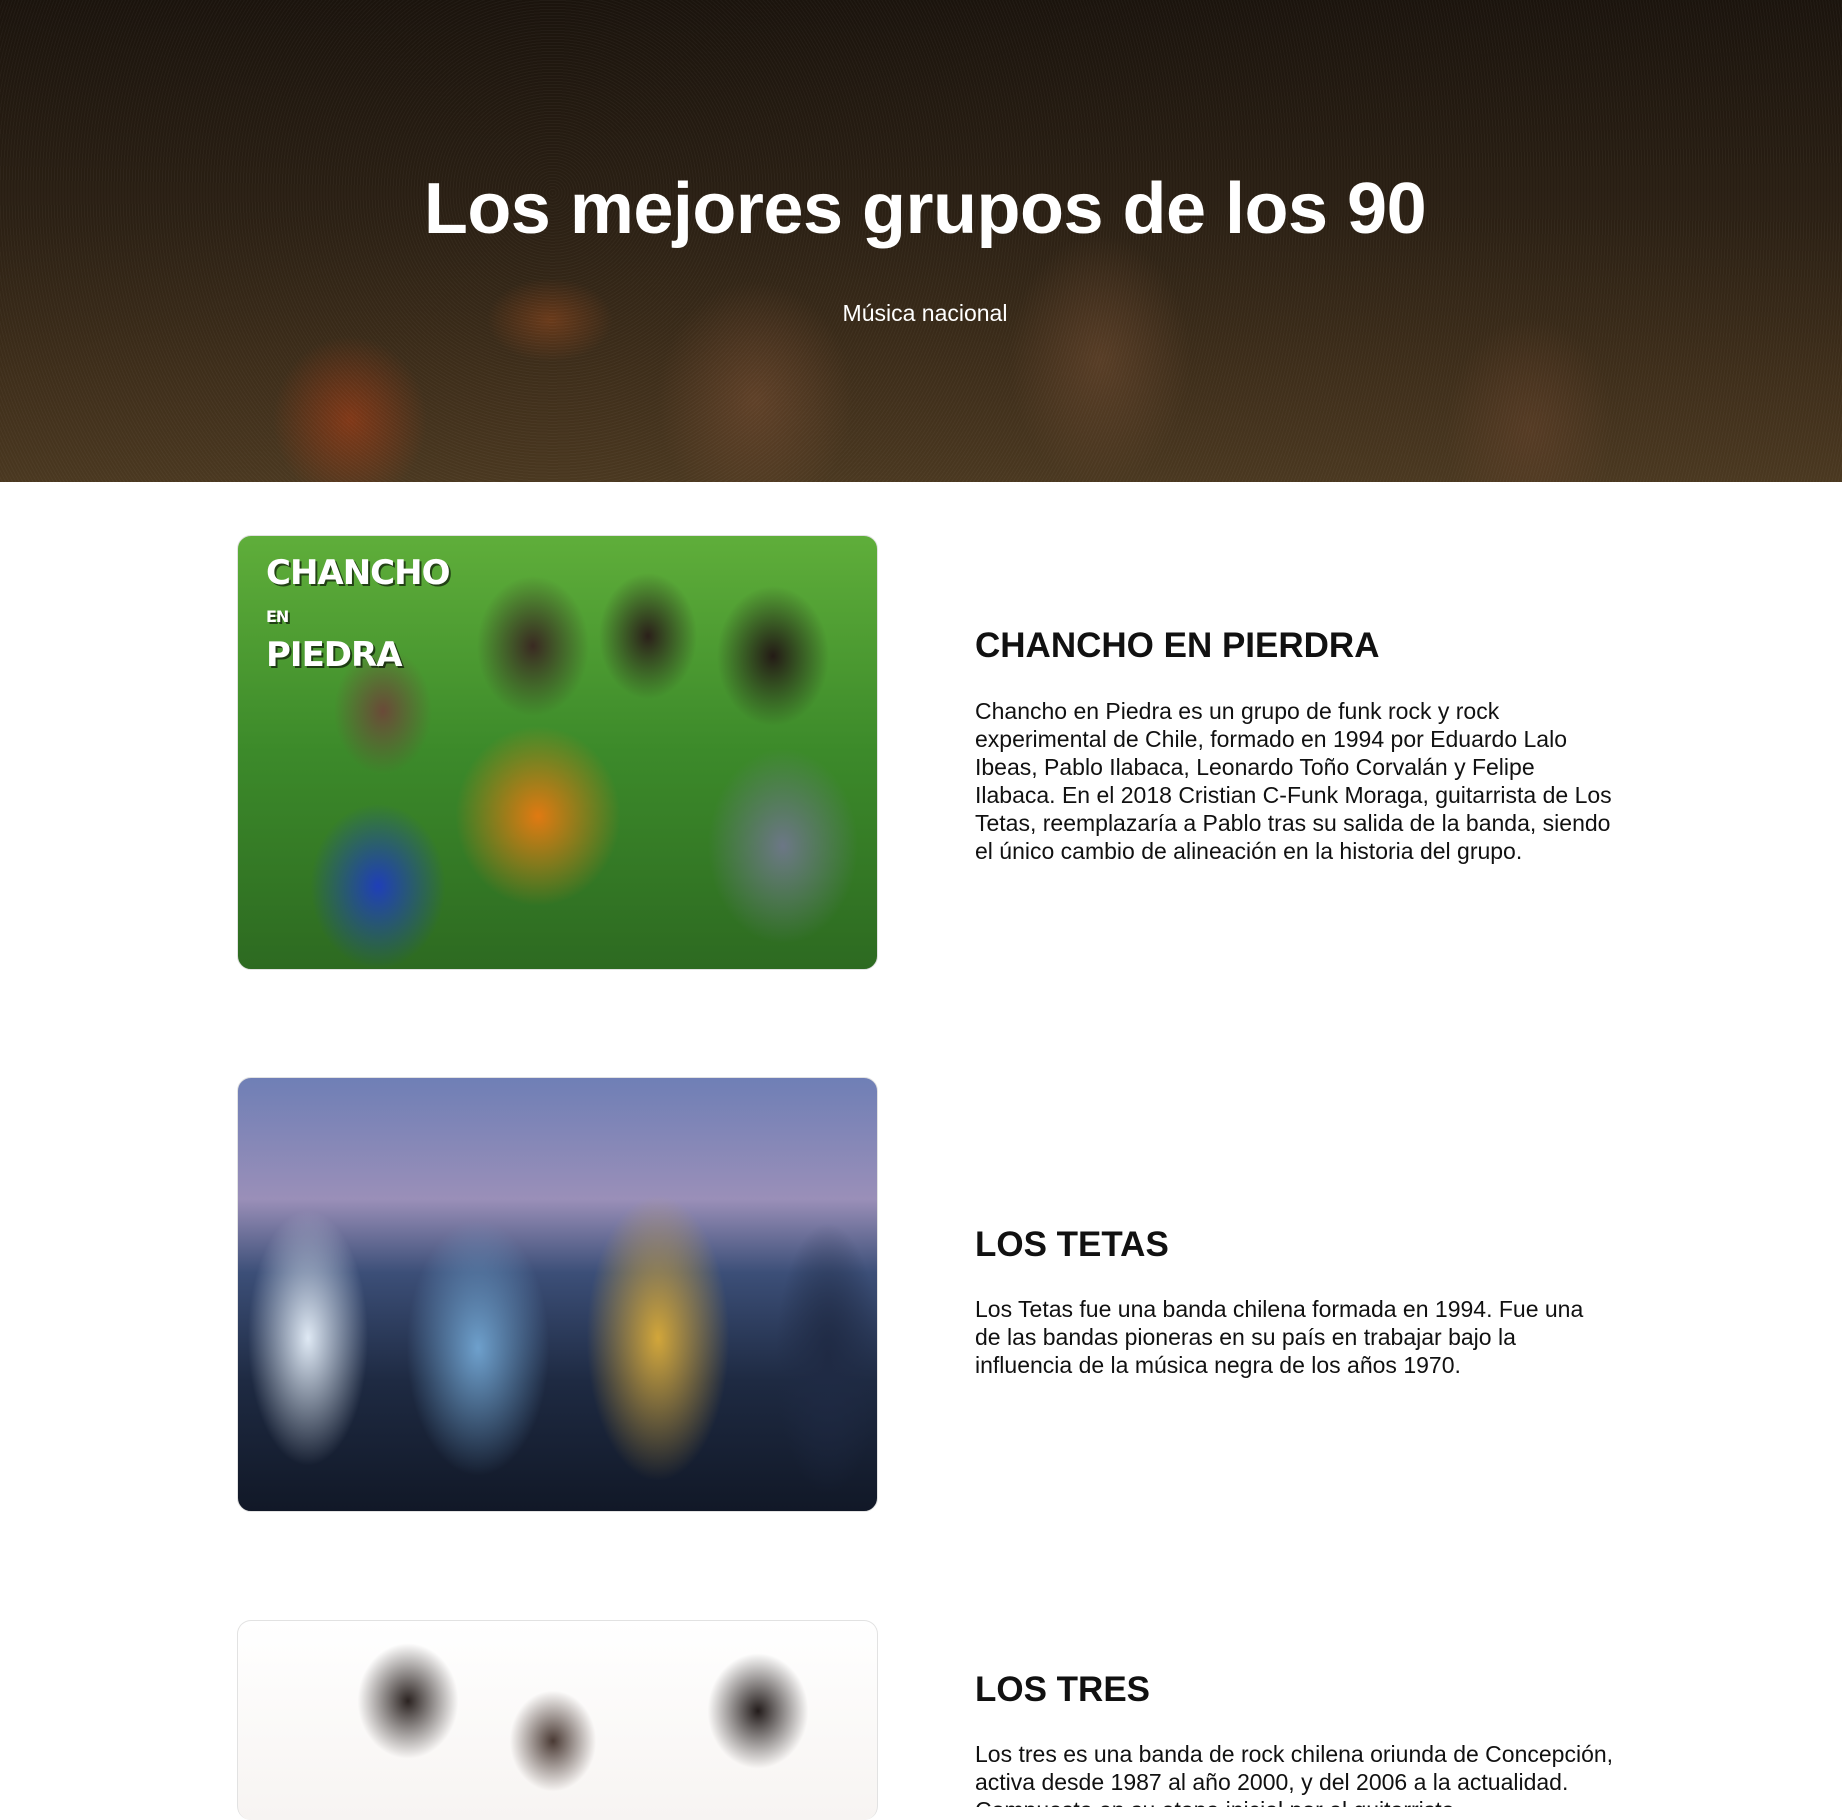 The image size is (1842, 1820). What do you see at coordinates (1063, 1689) in the screenshot?
I see `band-name: LOS TRES` at bounding box center [1063, 1689].